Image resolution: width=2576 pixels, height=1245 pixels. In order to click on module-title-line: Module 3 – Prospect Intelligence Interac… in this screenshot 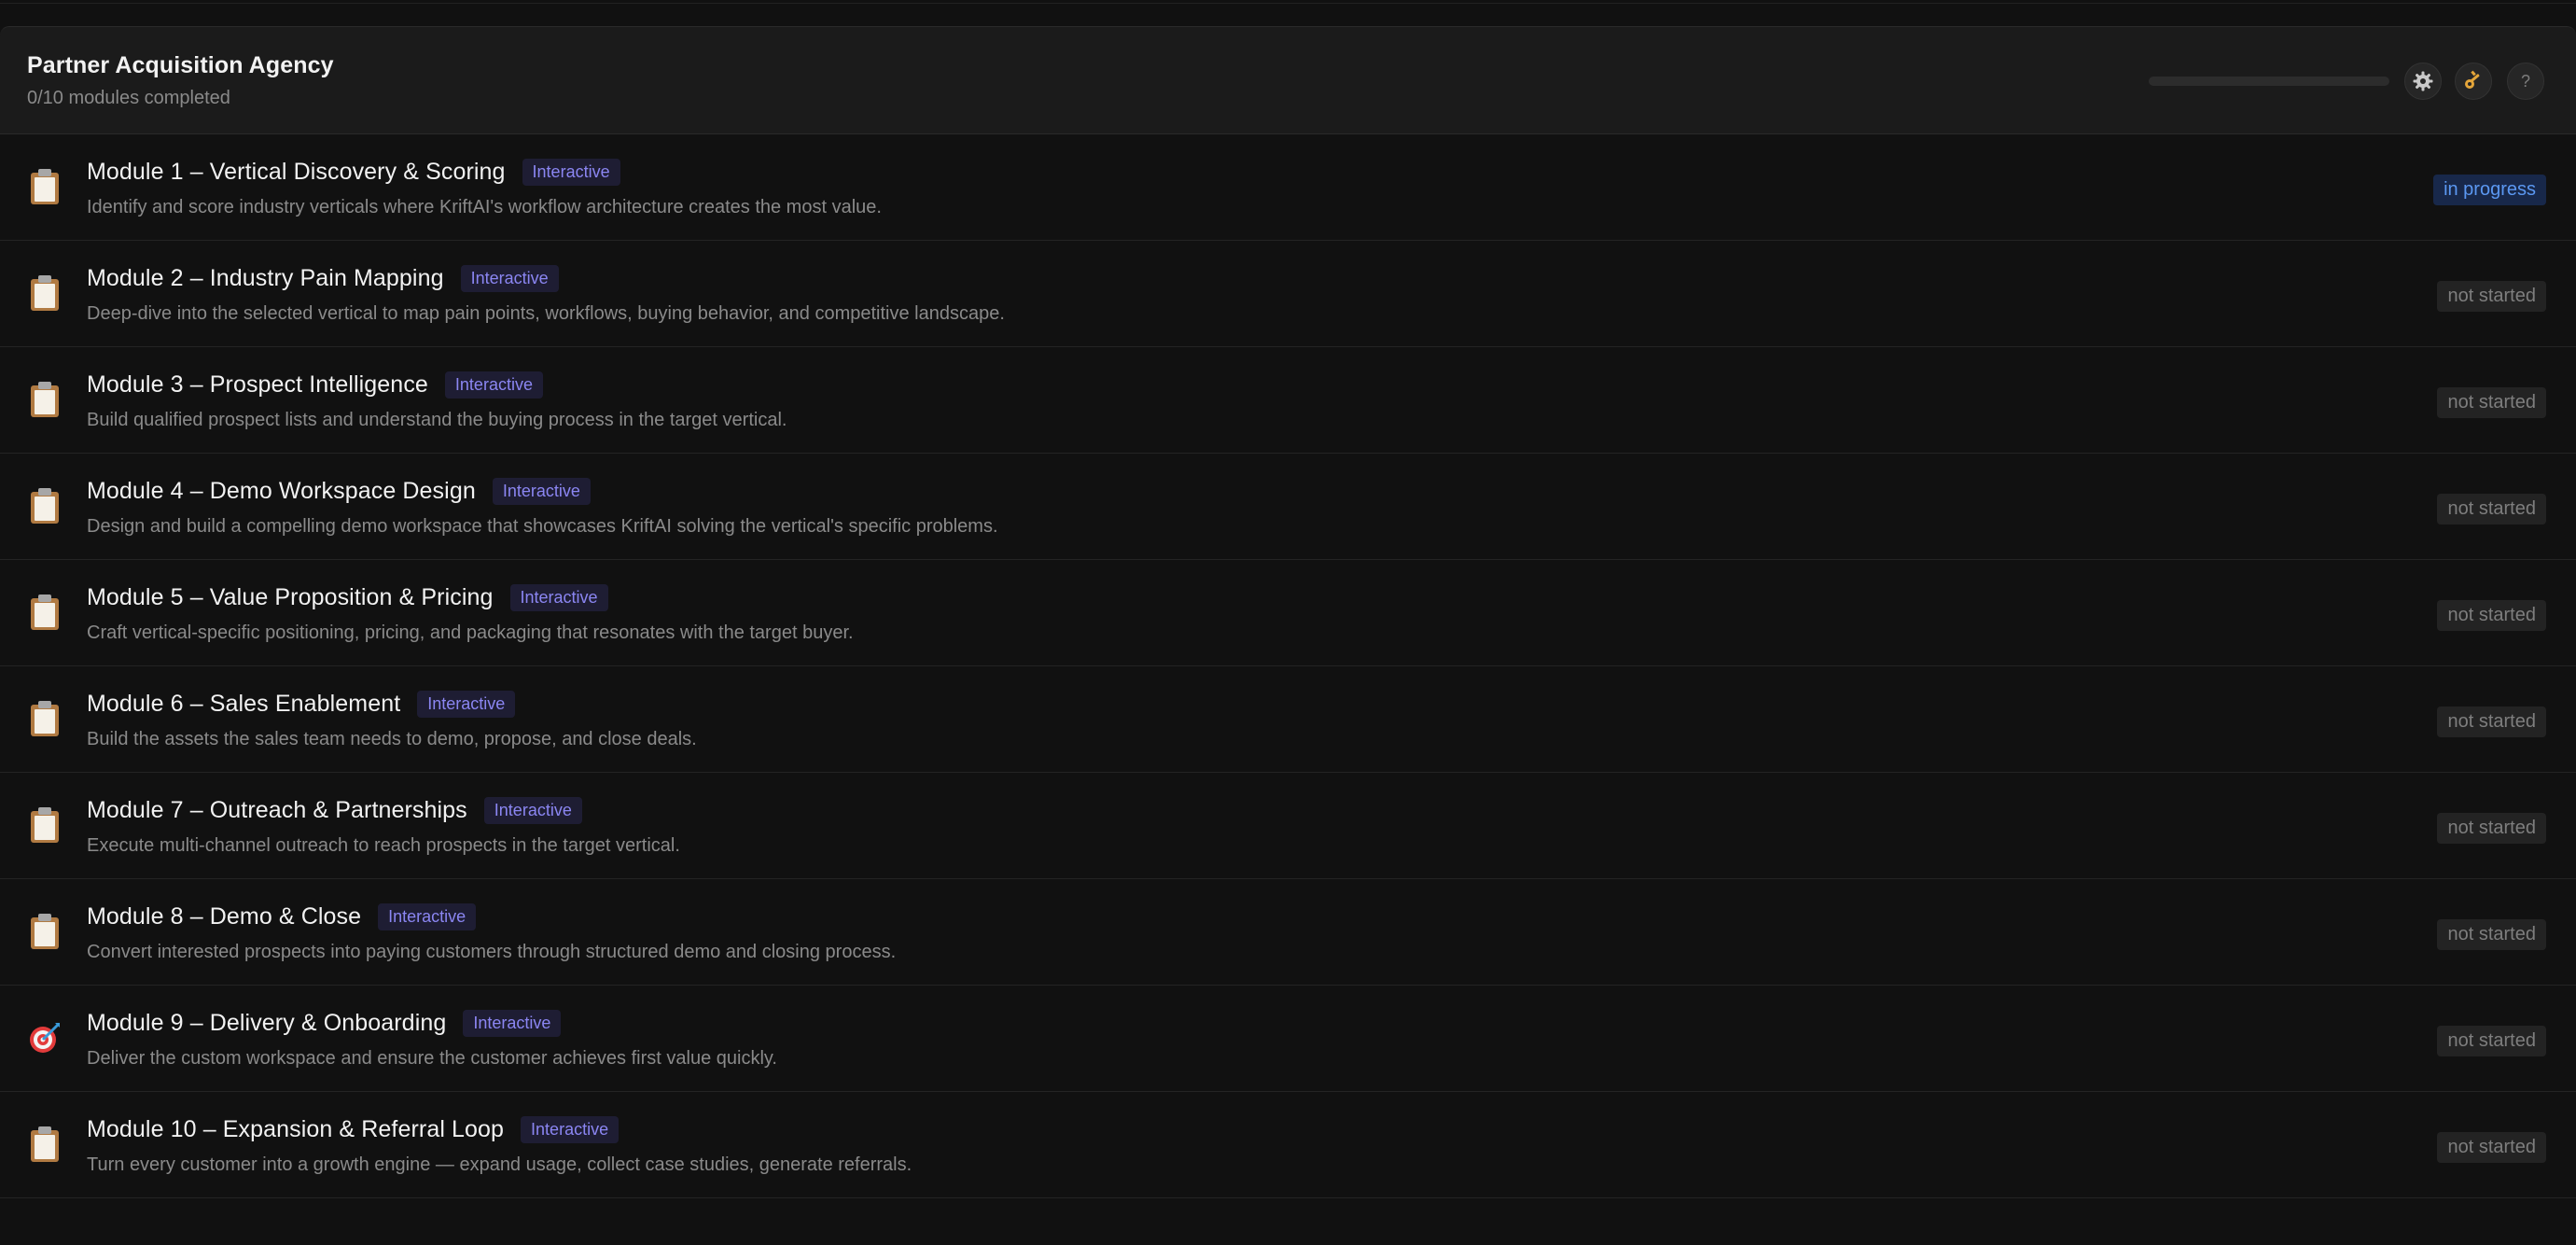, I will do `click(315, 385)`.